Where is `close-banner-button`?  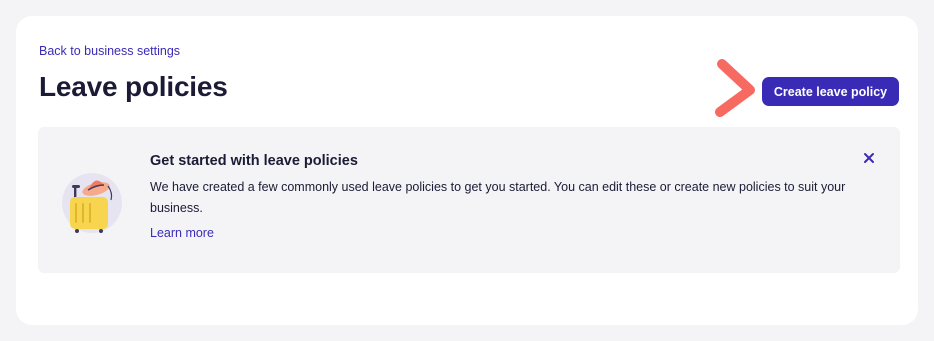 close-banner-button is located at coordinates (869, 158).